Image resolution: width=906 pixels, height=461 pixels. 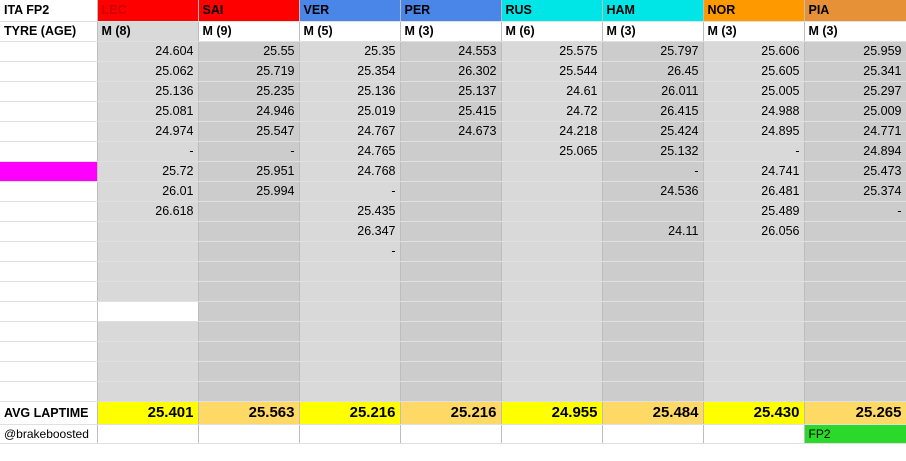 I want to click on lap-cell: 26.415, so click(x=653, y=111).